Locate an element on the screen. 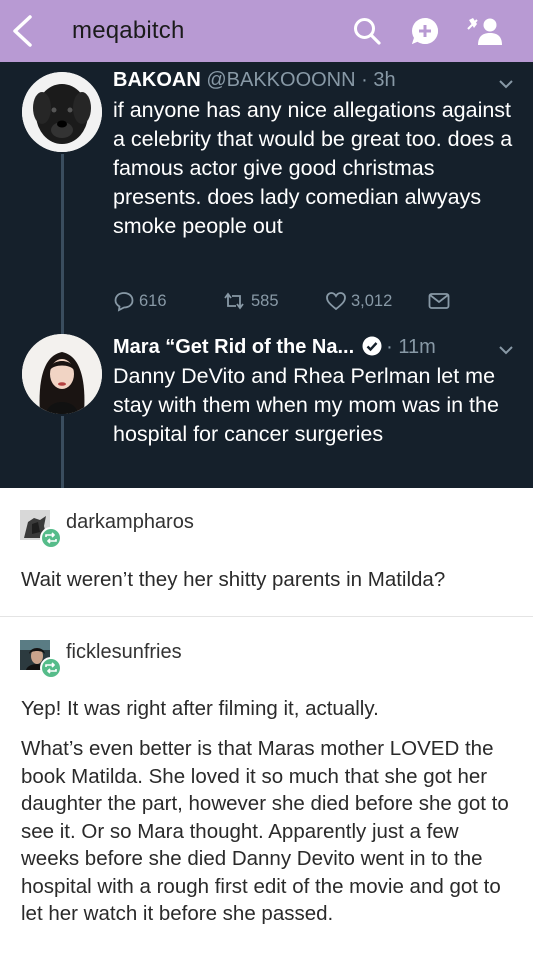  divider is located at coordinates (266, 616).